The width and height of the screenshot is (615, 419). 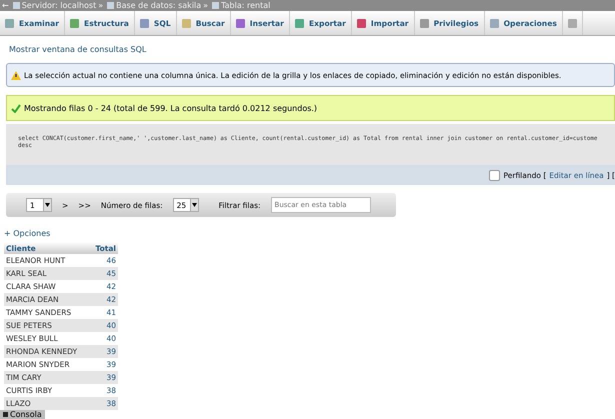 What do you see at coordinates (5, 5) in the screenshot?
I see `back-arrow: ←` at bounding box center [5, 5].